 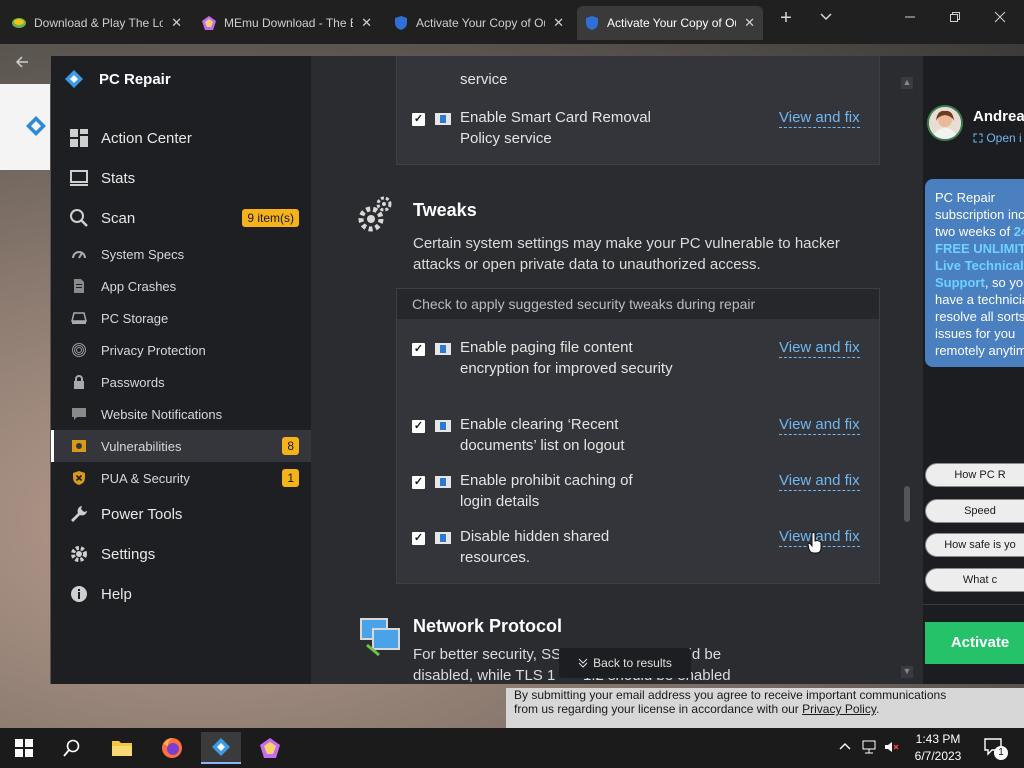 What do you see at coordinates (965, 197) in the screenshot?
I see `bubble-line: PC Repair` at bounding box center [965, 197].